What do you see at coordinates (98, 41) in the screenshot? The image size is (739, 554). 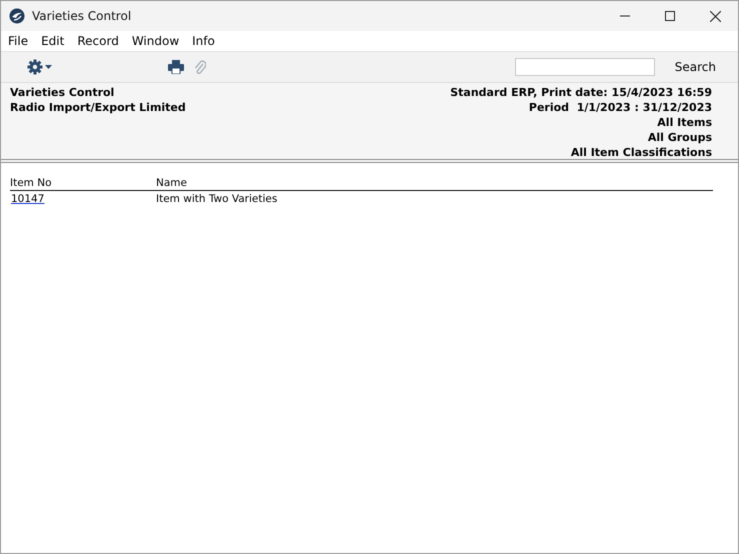 I see `menu-item: Record` at bounding box center [98, 41].